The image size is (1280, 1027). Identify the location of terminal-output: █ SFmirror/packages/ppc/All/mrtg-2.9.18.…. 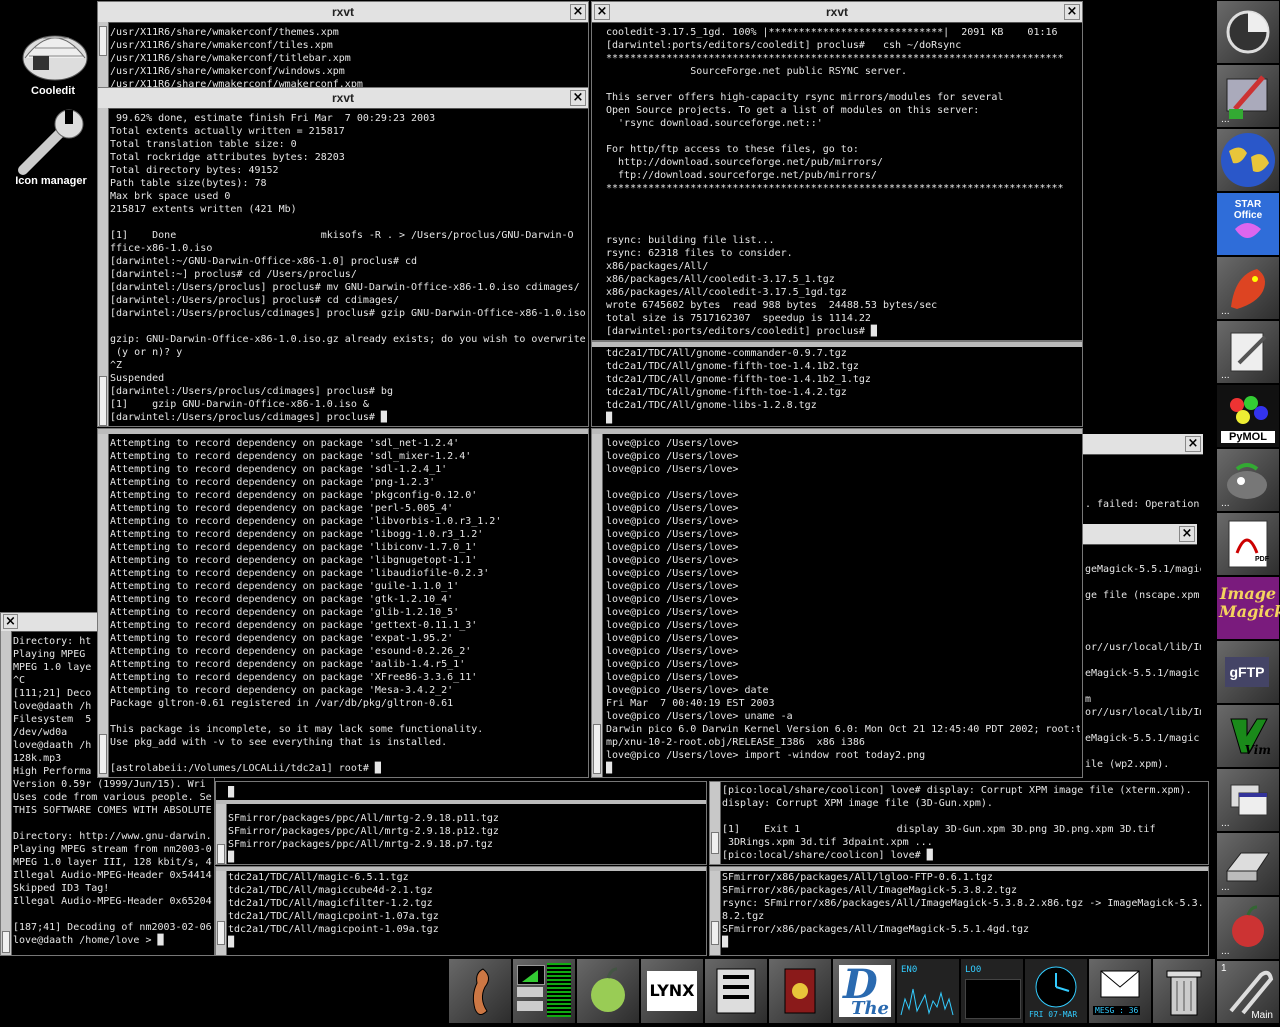
(466, 825).